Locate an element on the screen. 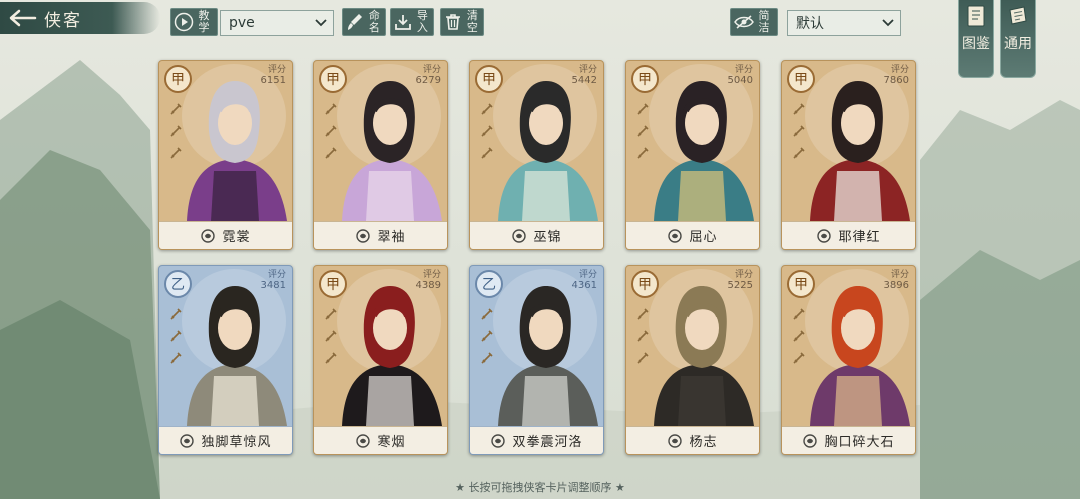  hero-name: 寒烟 is located at coordinates (391, 442).